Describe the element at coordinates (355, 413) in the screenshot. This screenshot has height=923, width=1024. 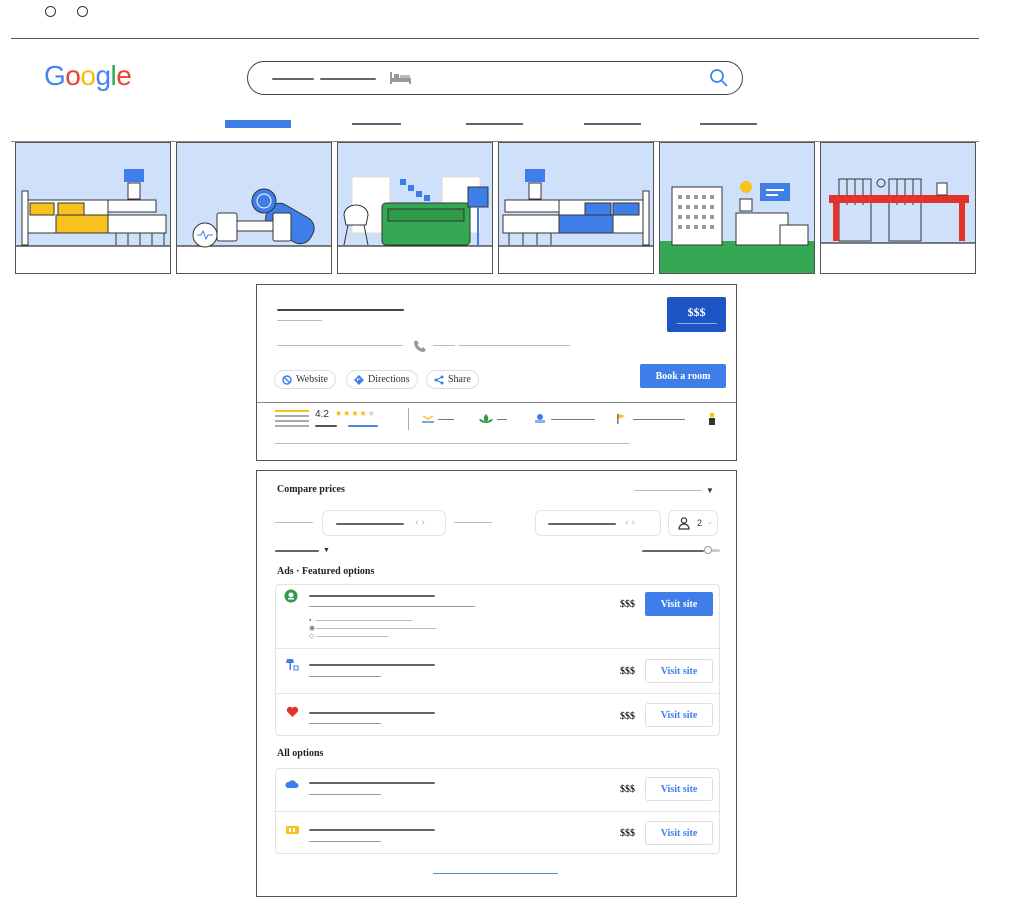
I see `star-rating: ★★★★★` at that location.